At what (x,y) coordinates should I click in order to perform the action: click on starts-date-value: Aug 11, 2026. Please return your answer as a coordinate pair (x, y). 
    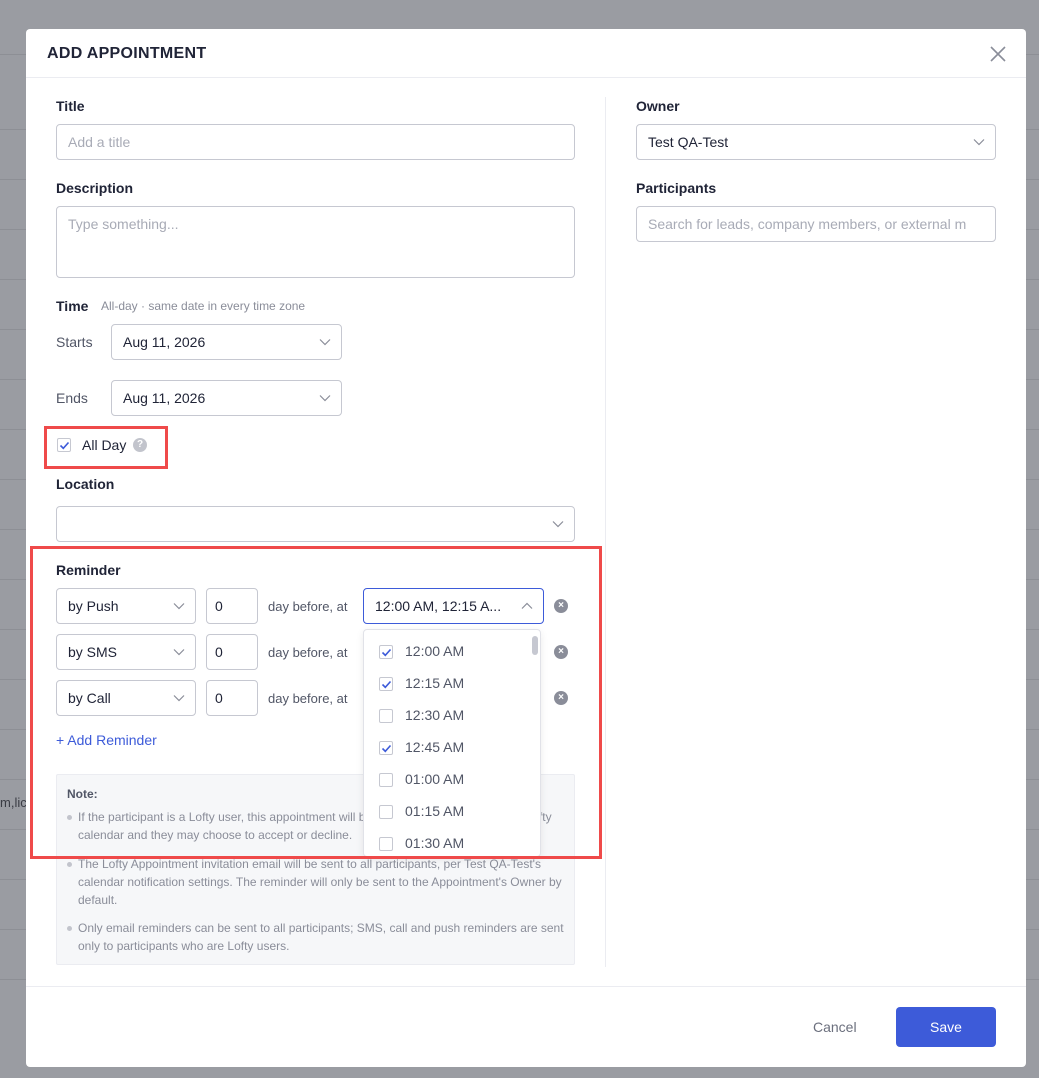
    Looking at the image, I should click on (164, 342).